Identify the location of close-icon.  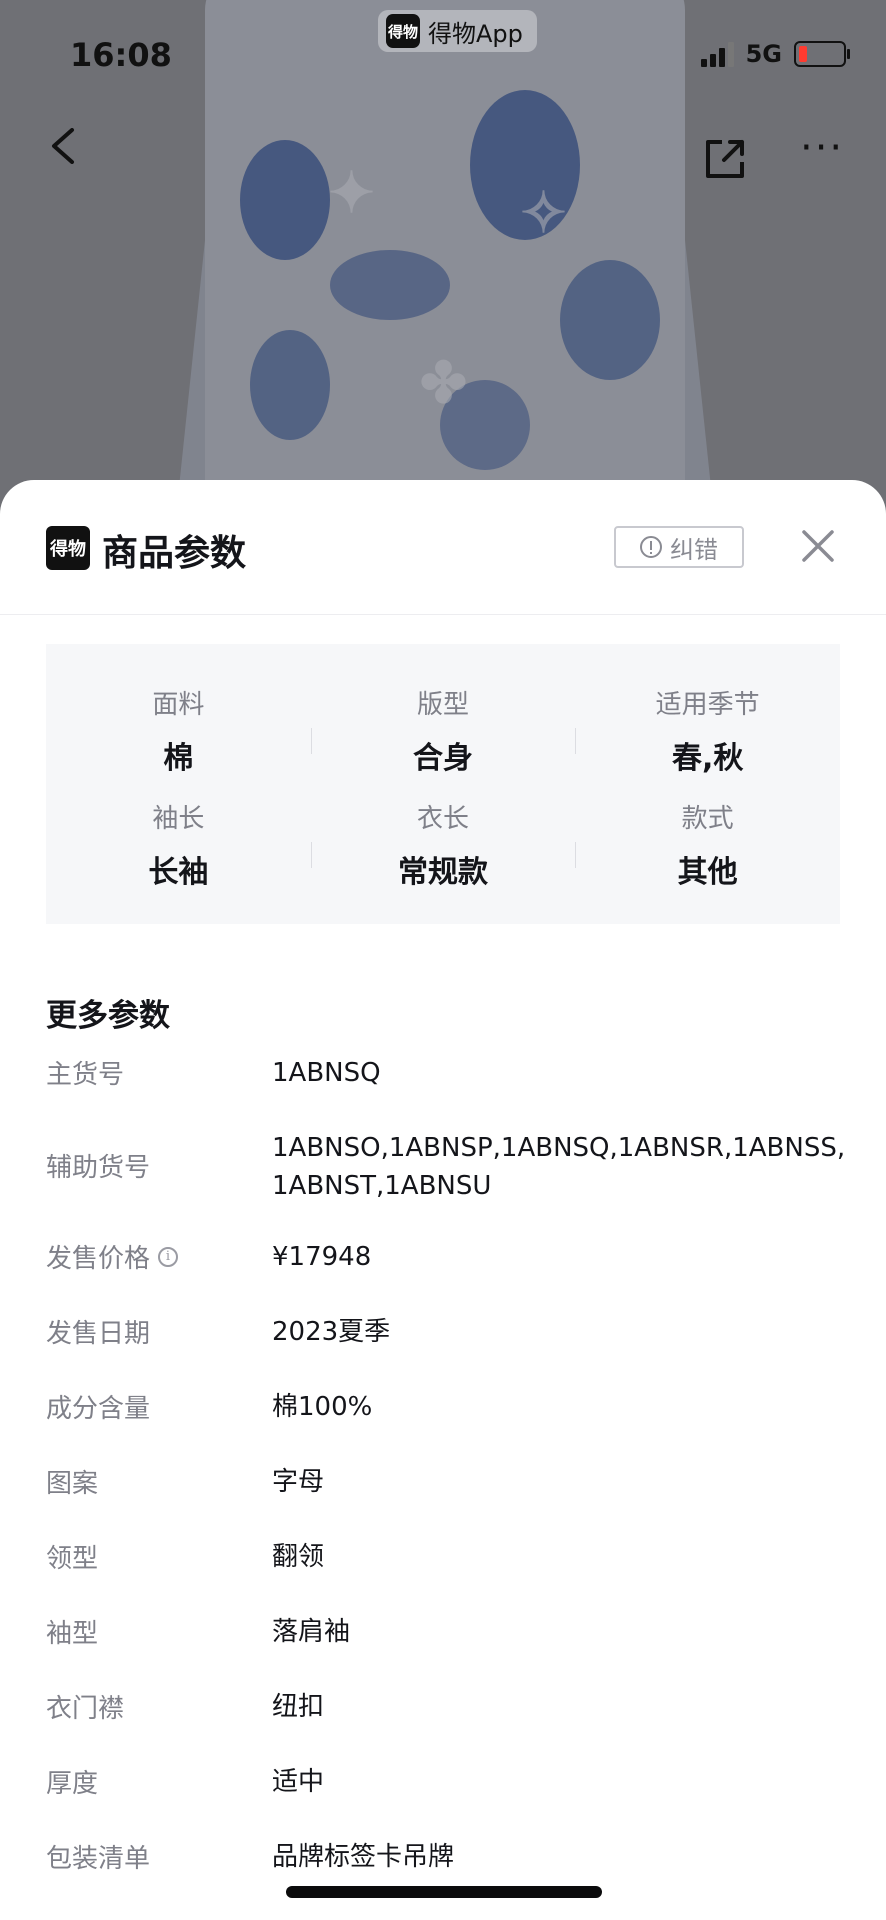
(818, 546).